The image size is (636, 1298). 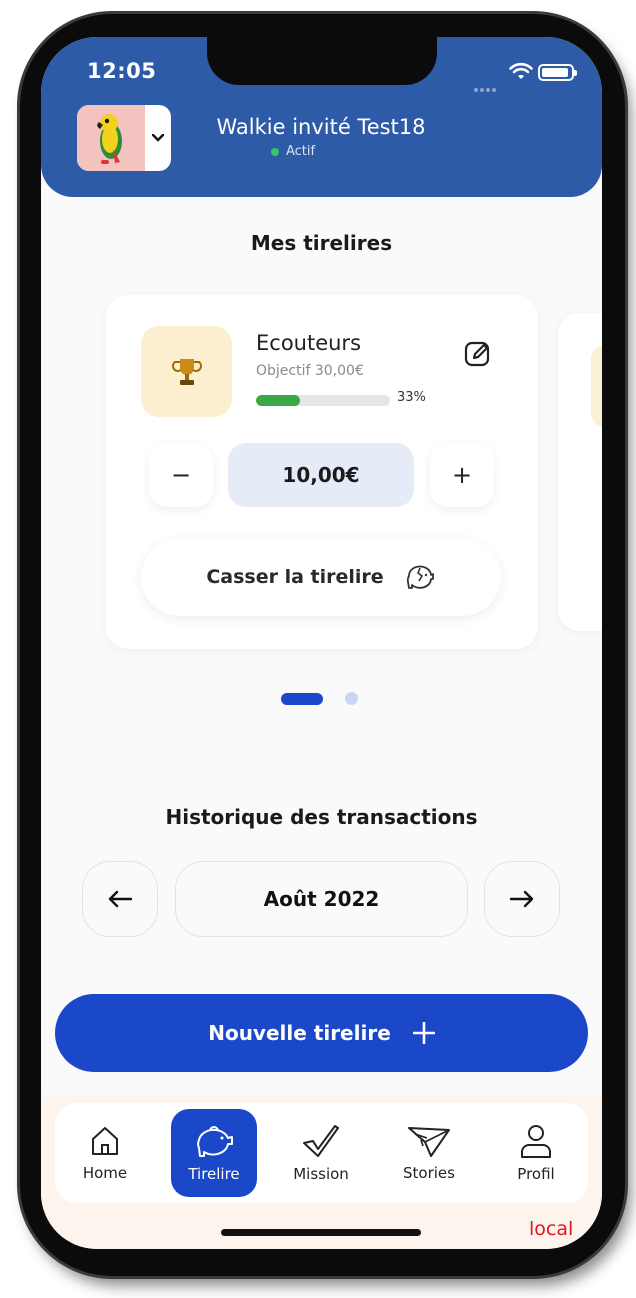 I want to click on chevron-down-icon, so click(x=158, y=138).